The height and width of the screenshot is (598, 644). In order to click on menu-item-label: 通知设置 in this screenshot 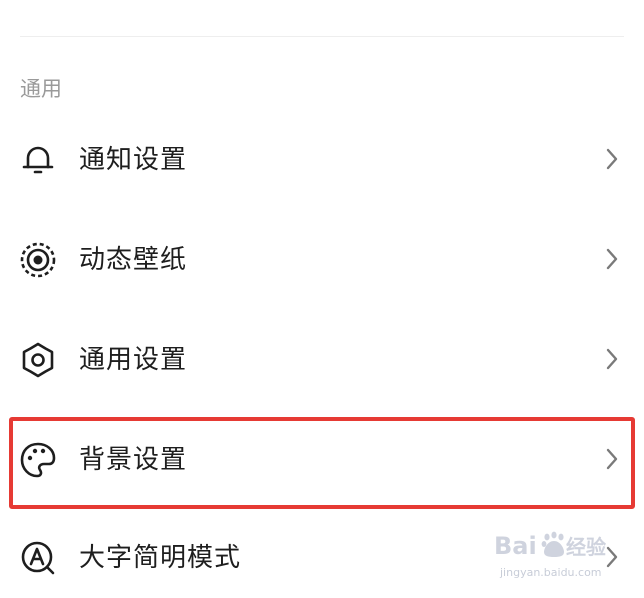, I will do `click(133, 160)`.